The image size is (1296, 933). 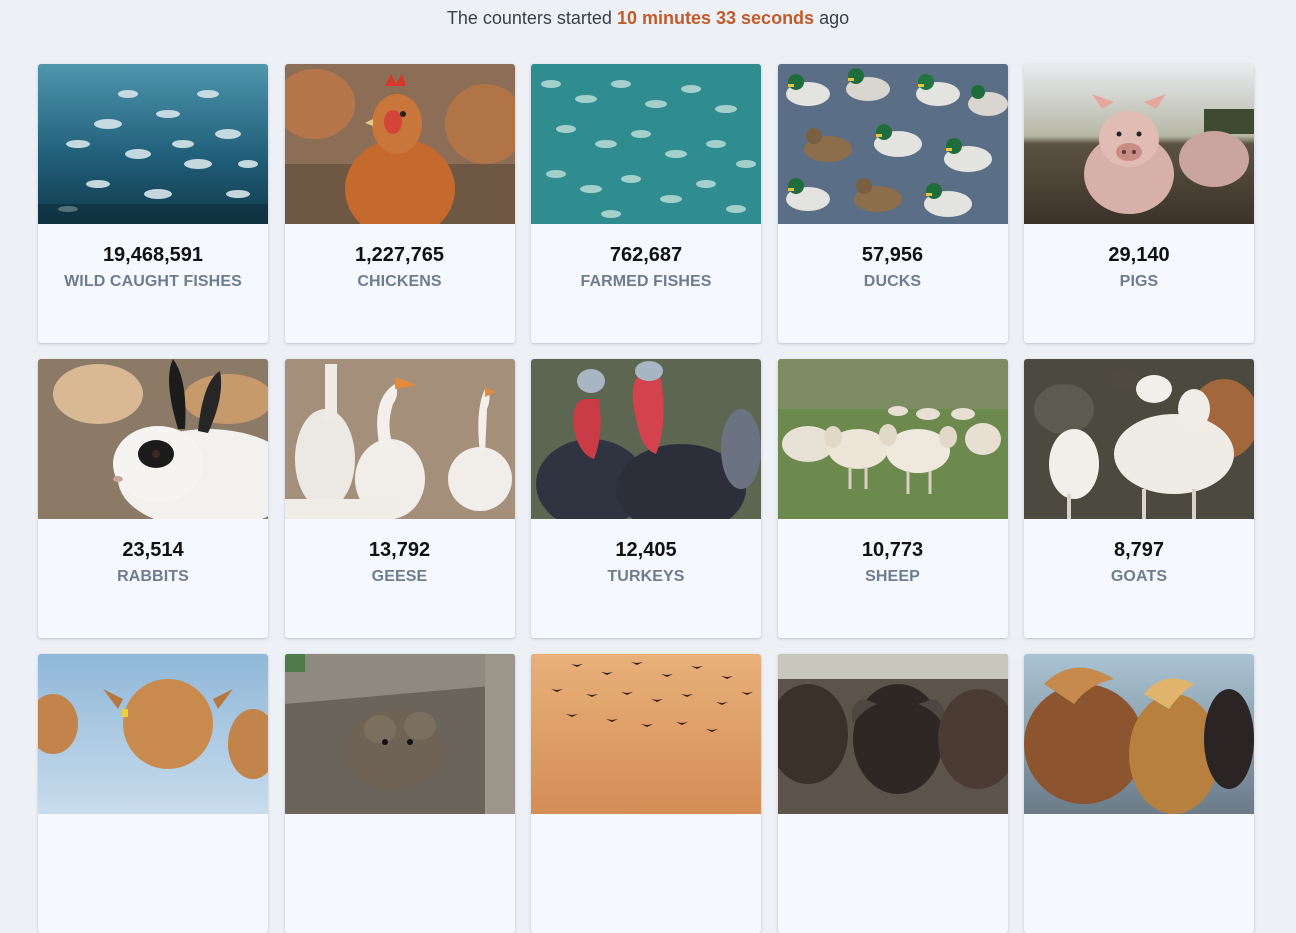 What do you see at coordinates (646, 281) in the screenshot?
I see `card-label: FARMED FISHES` at bounding box center [646, 281].